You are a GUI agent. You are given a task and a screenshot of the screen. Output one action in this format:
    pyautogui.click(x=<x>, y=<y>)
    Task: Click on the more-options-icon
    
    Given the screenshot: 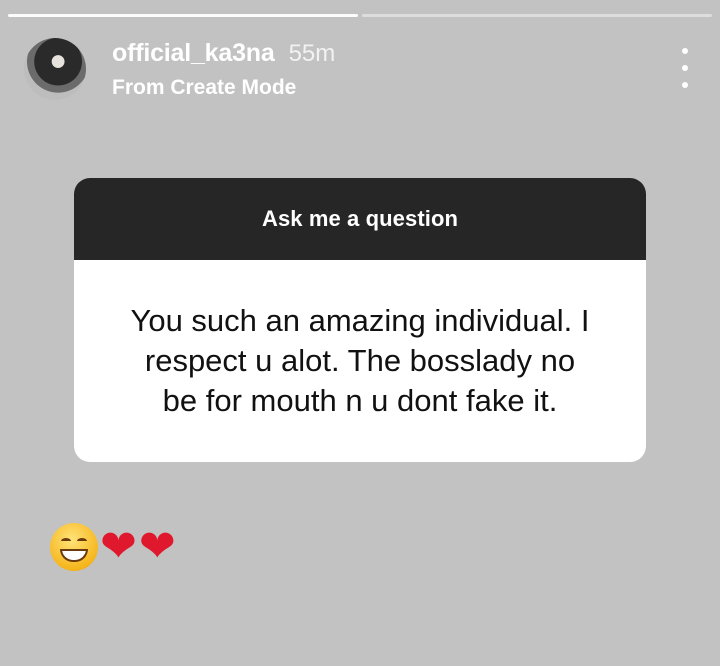 What is the action you would take?
    pyautogui.click(x=685, y=68)
    